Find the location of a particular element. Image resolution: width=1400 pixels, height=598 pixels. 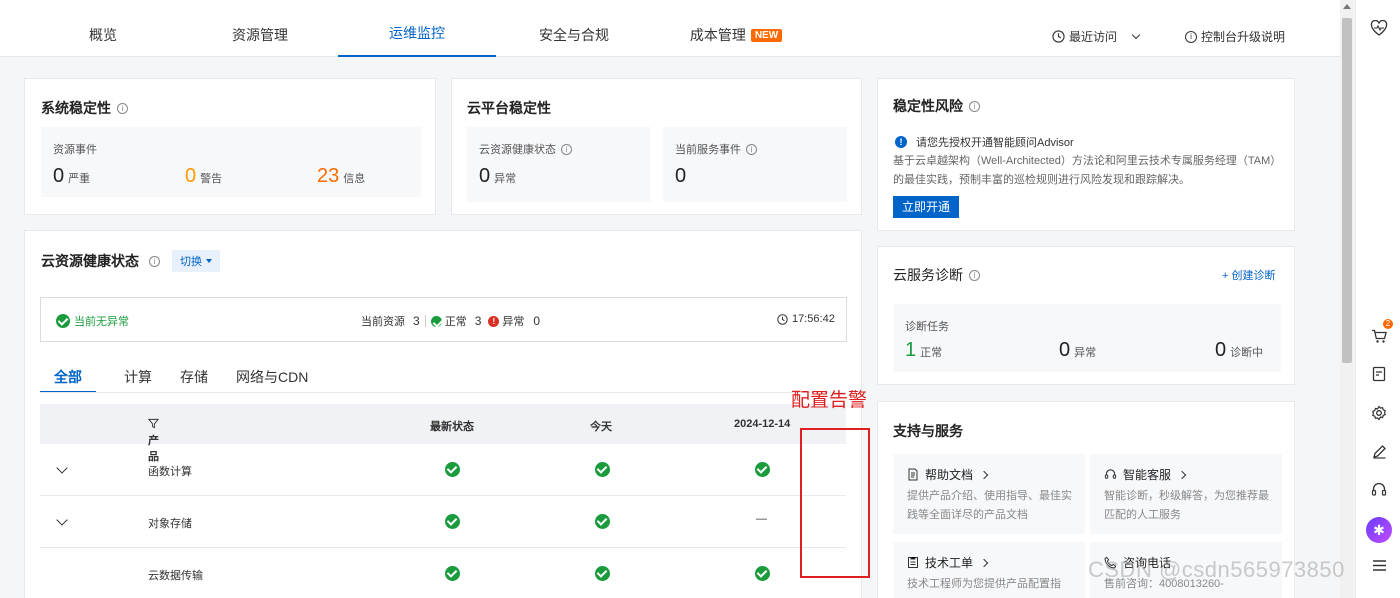

chevron-down-icon is located at coordinates (1136, 34).